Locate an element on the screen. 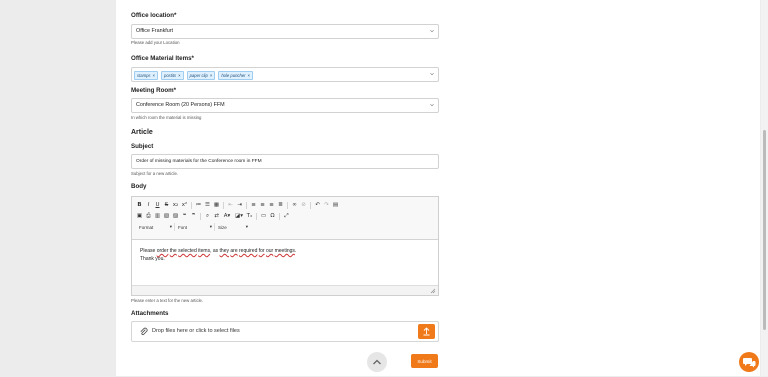  table-icon: ▦ is located at coordinates (216, 205).